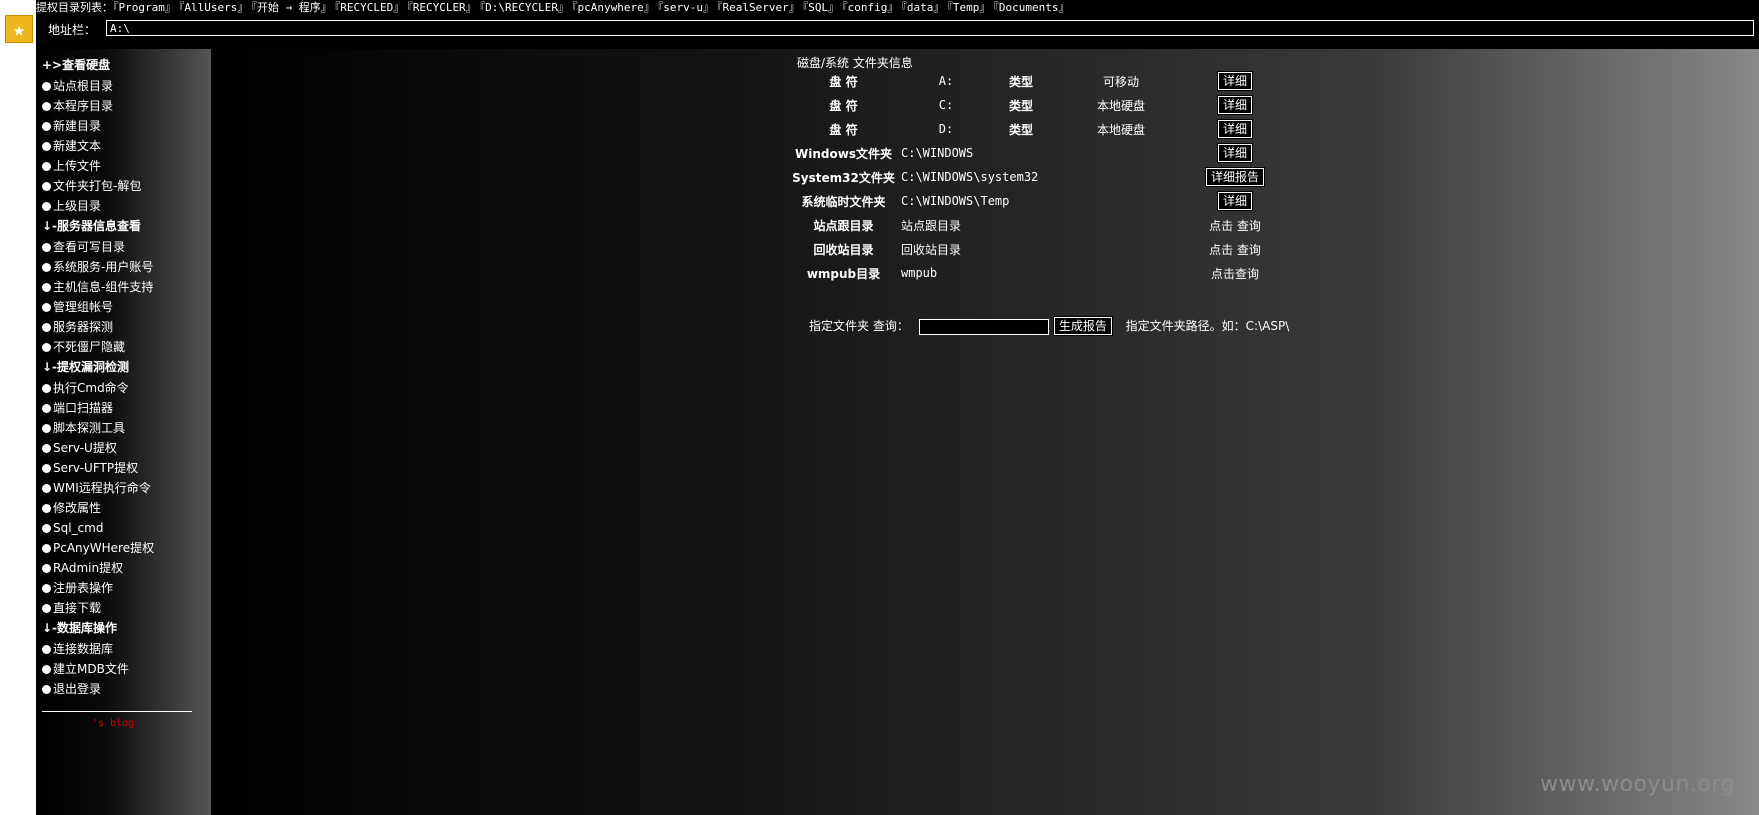 Image resolution: width=1759 pixels, height=815 pixels. I want to click on sidebar-item: 新建文本, so click(124, 146).